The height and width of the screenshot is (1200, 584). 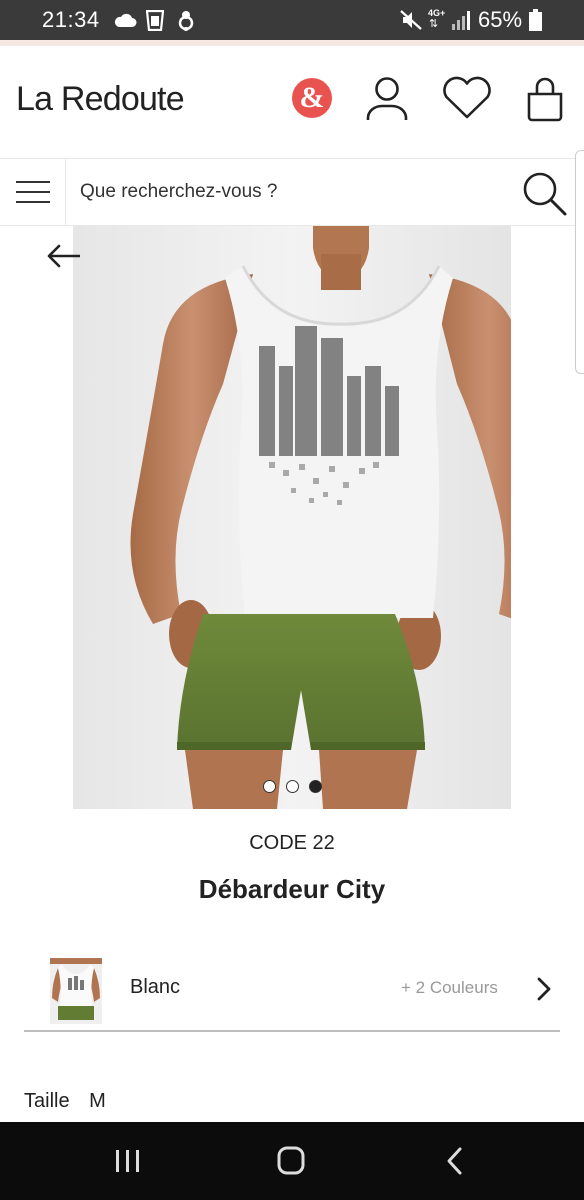 I want to click on status-time: 21:34, so click(x=71, y=19).